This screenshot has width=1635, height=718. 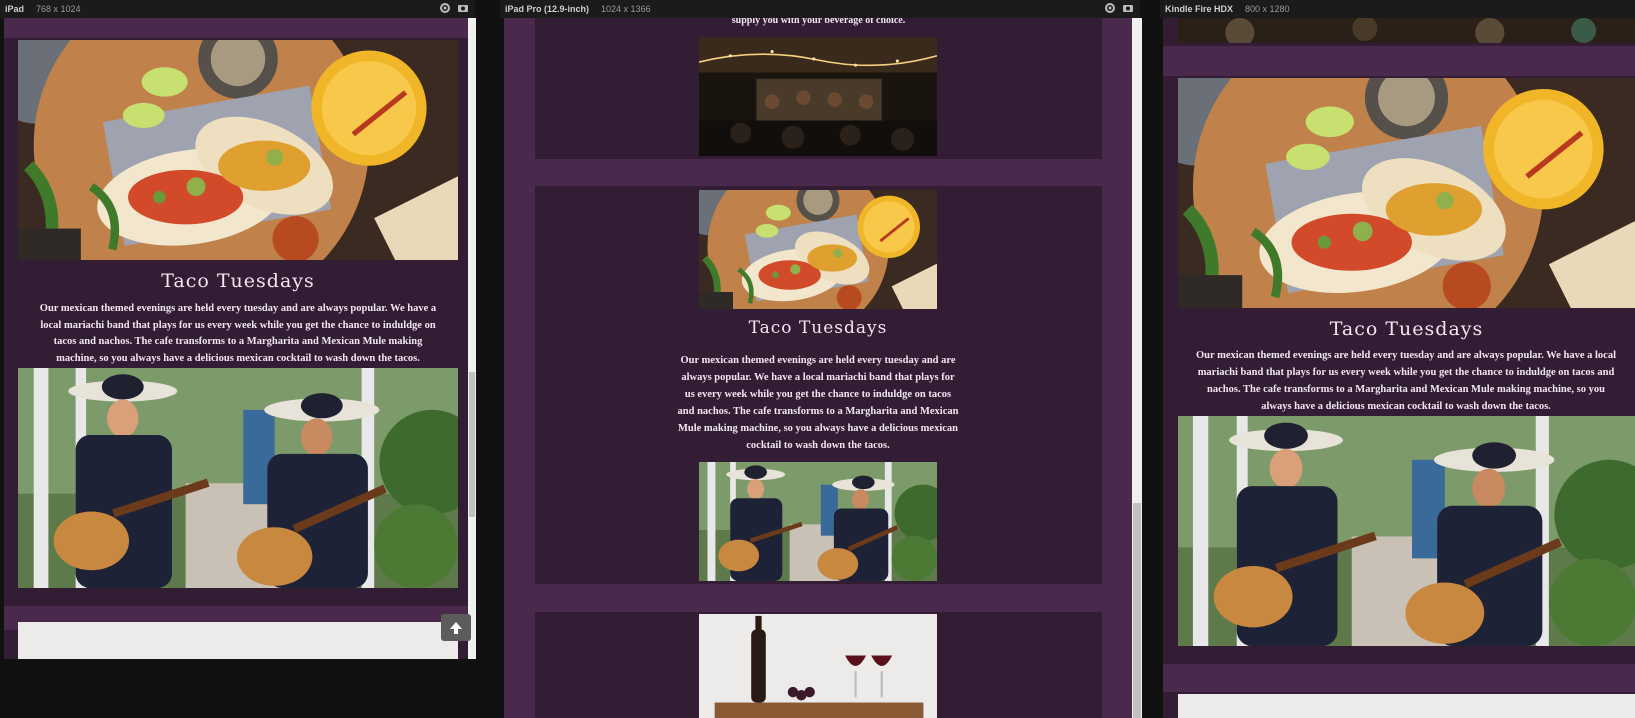 What do you see at coordinates (1199, 9) in the screenshot?
I see `device-name: Kindle Fire HDX` at bounding box center [1199, 9].